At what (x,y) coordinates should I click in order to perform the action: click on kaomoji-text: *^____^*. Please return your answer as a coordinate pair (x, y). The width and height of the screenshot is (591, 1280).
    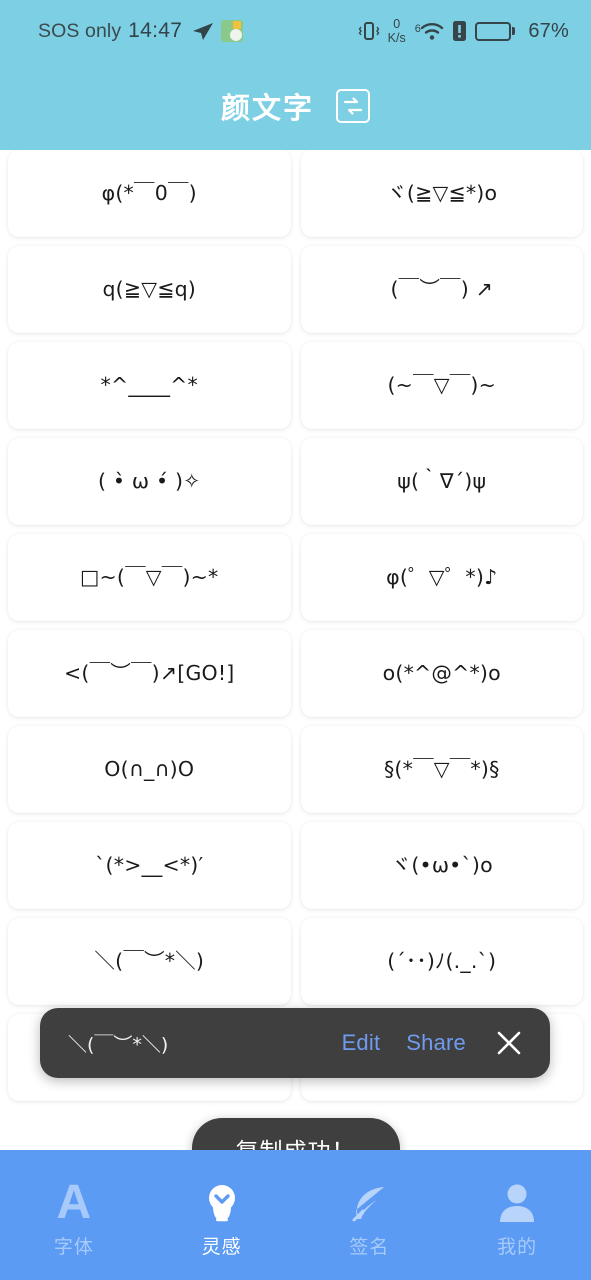
    Looking at the image, I should click on (149, 385).